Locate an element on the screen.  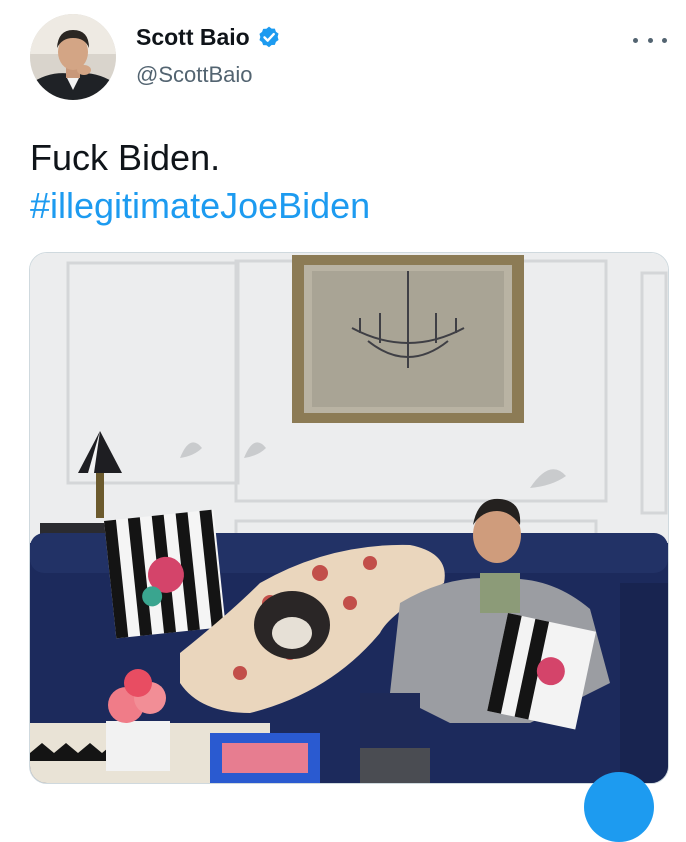
author-handle: @ScottBaio is located at coordinates (194, 75).